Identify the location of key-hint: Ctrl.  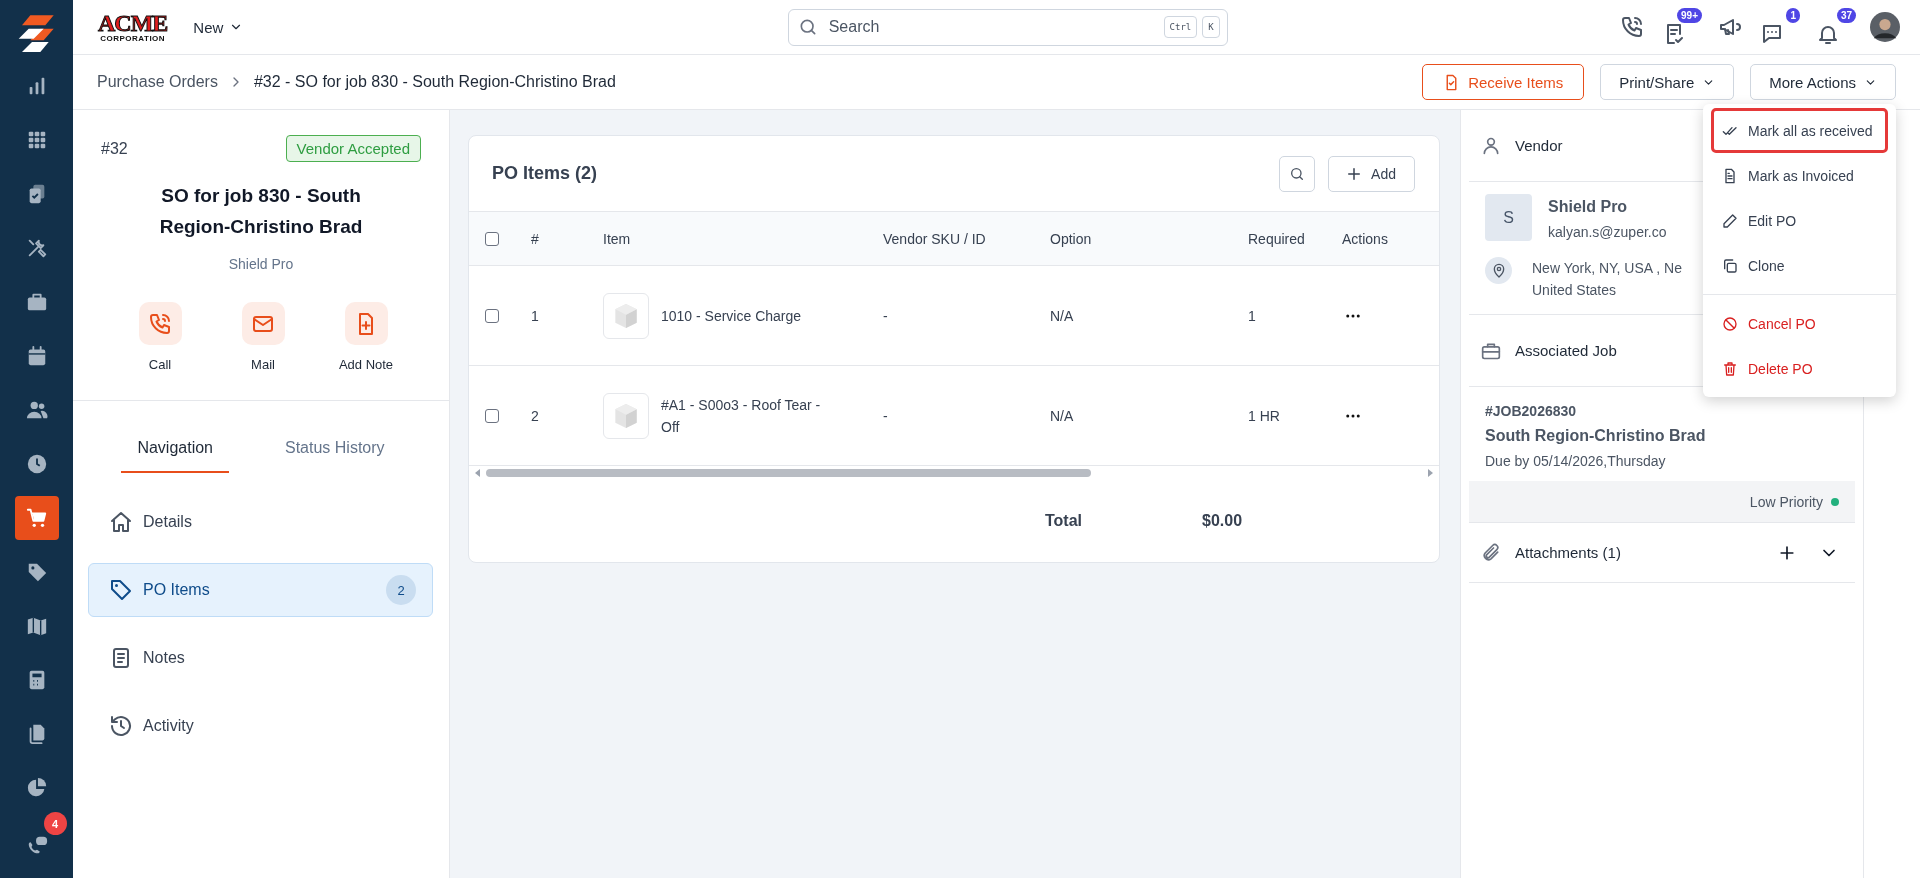
(1180, 26).